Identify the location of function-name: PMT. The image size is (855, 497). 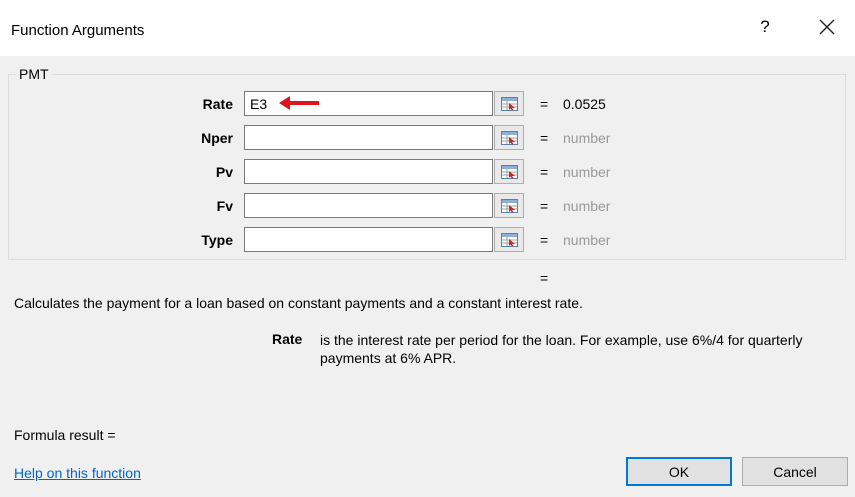
(34, 74).